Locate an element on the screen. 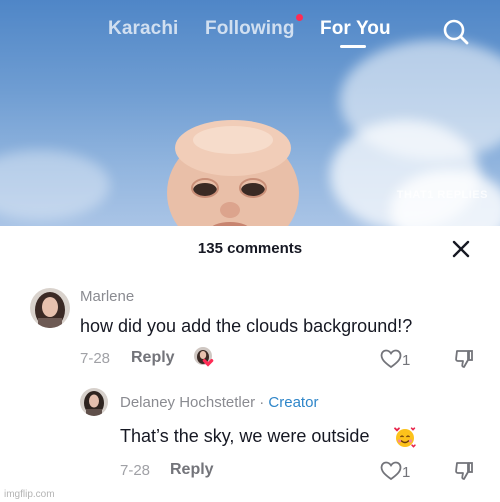 This screenshot has height=502, width=500. creator-badge: Creator is located at coordinates (293, 402).